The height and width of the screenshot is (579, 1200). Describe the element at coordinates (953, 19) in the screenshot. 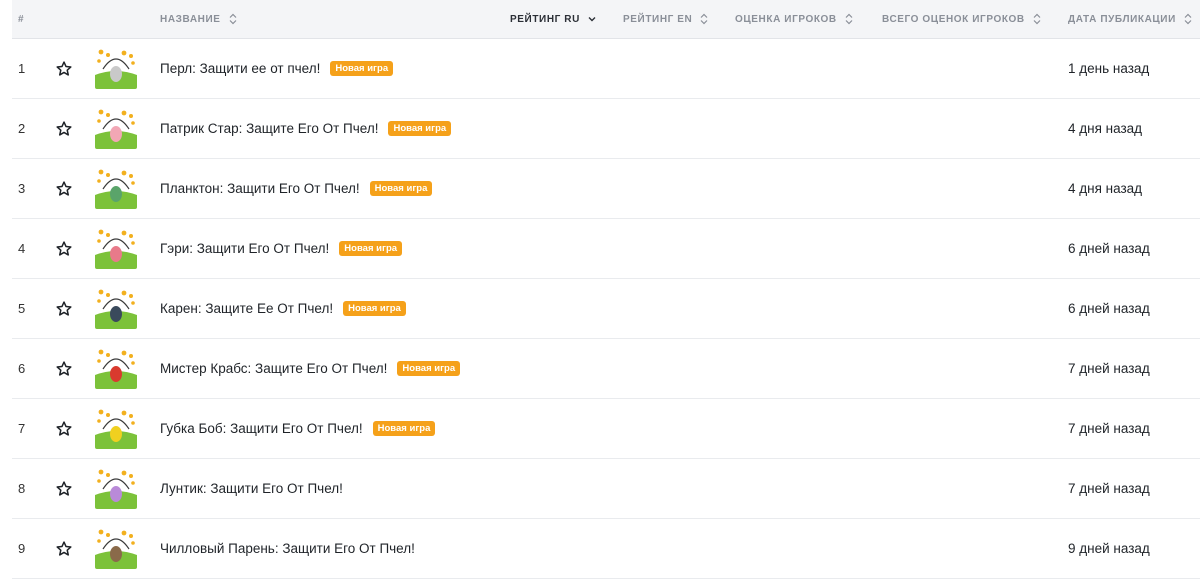

I see `header-total-scores-label: ВСЕГО ОЦЕНОК ИГРОКОВ` at that location.